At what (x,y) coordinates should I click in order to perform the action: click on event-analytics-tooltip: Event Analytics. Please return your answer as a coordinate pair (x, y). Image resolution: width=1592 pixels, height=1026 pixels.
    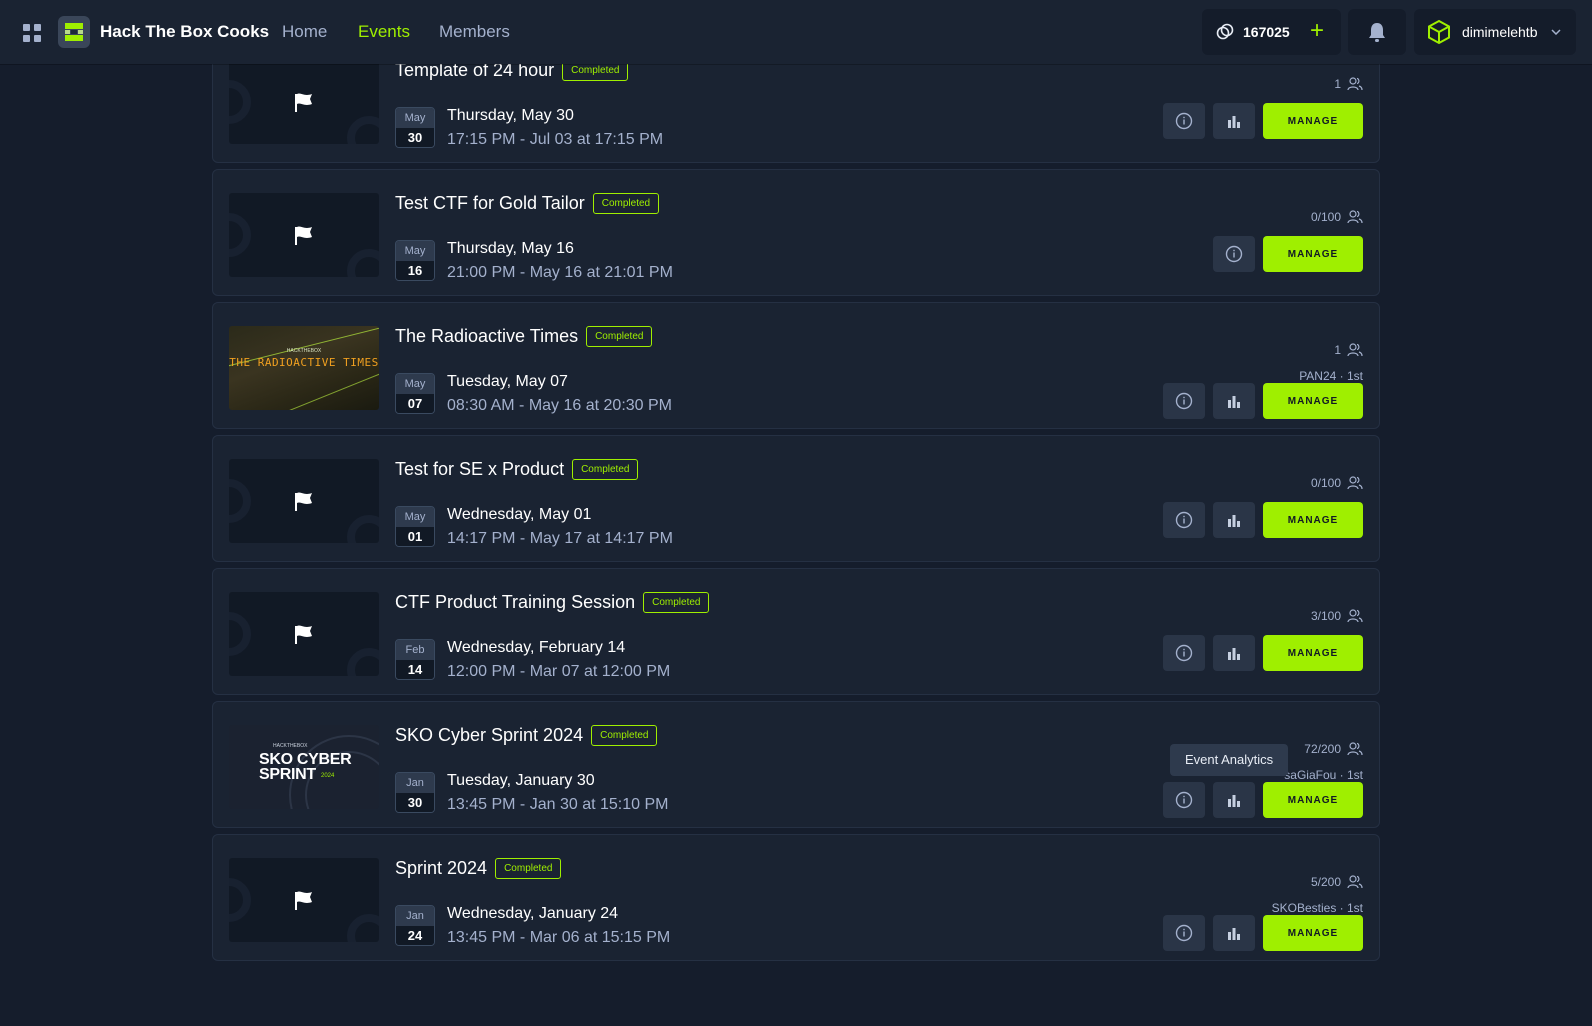
    Looking at the image, I should click on (1229, 760).